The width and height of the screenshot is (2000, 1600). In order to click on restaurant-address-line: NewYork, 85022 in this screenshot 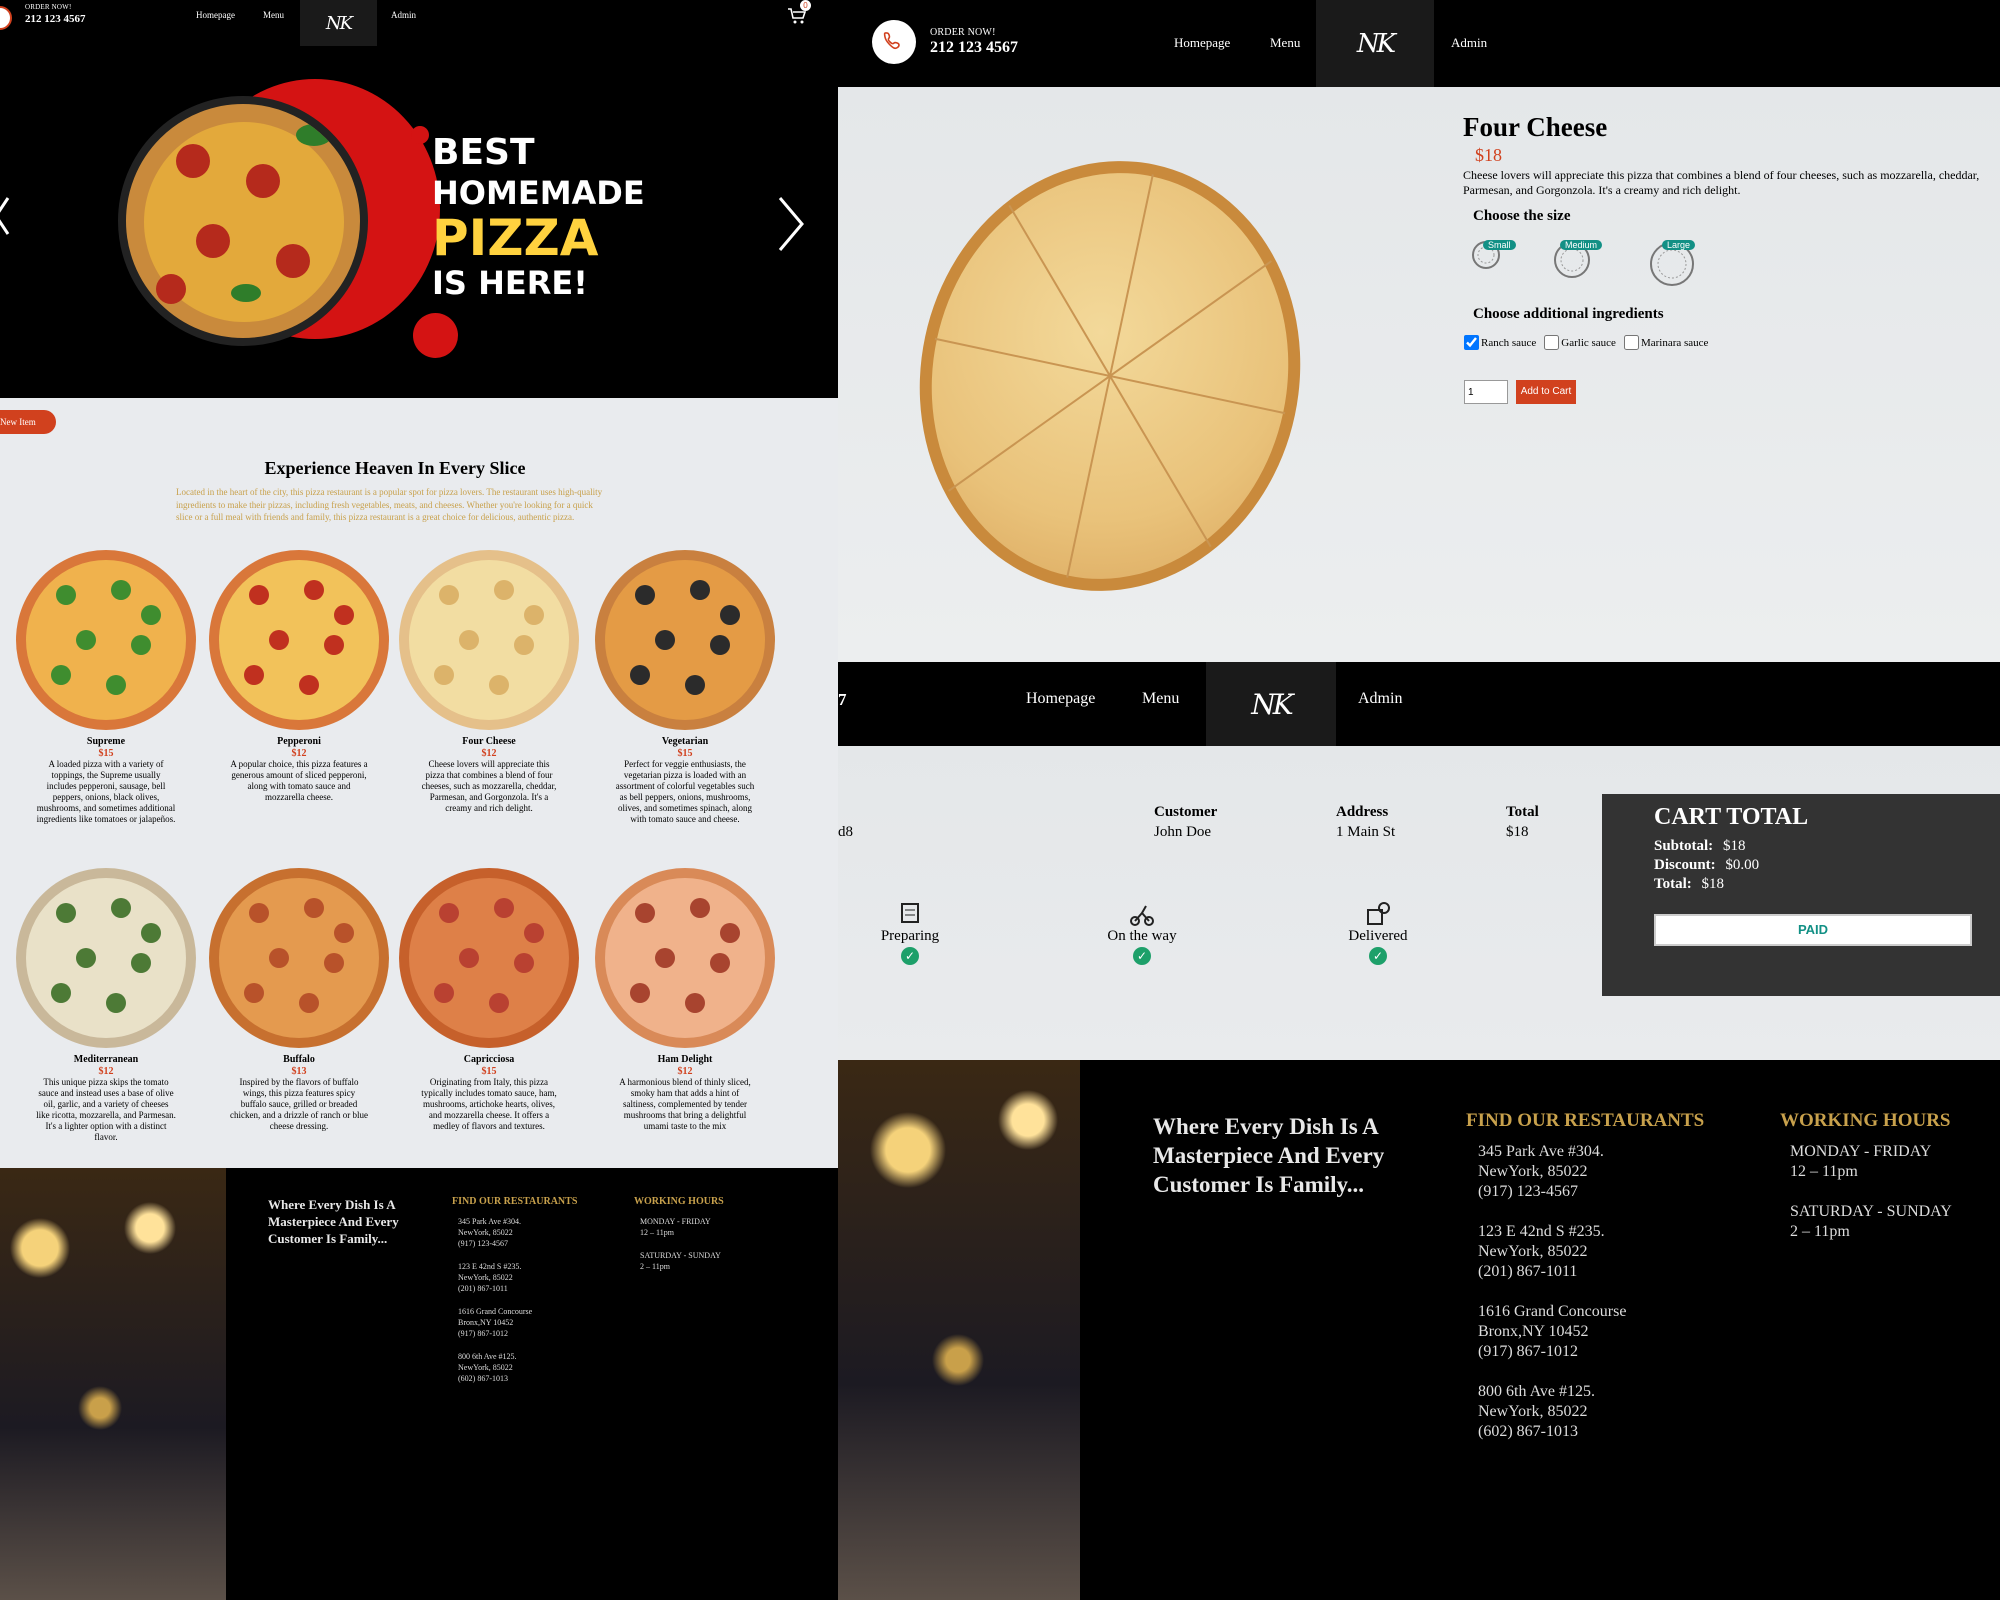, I will do `click(485, 1367)`.